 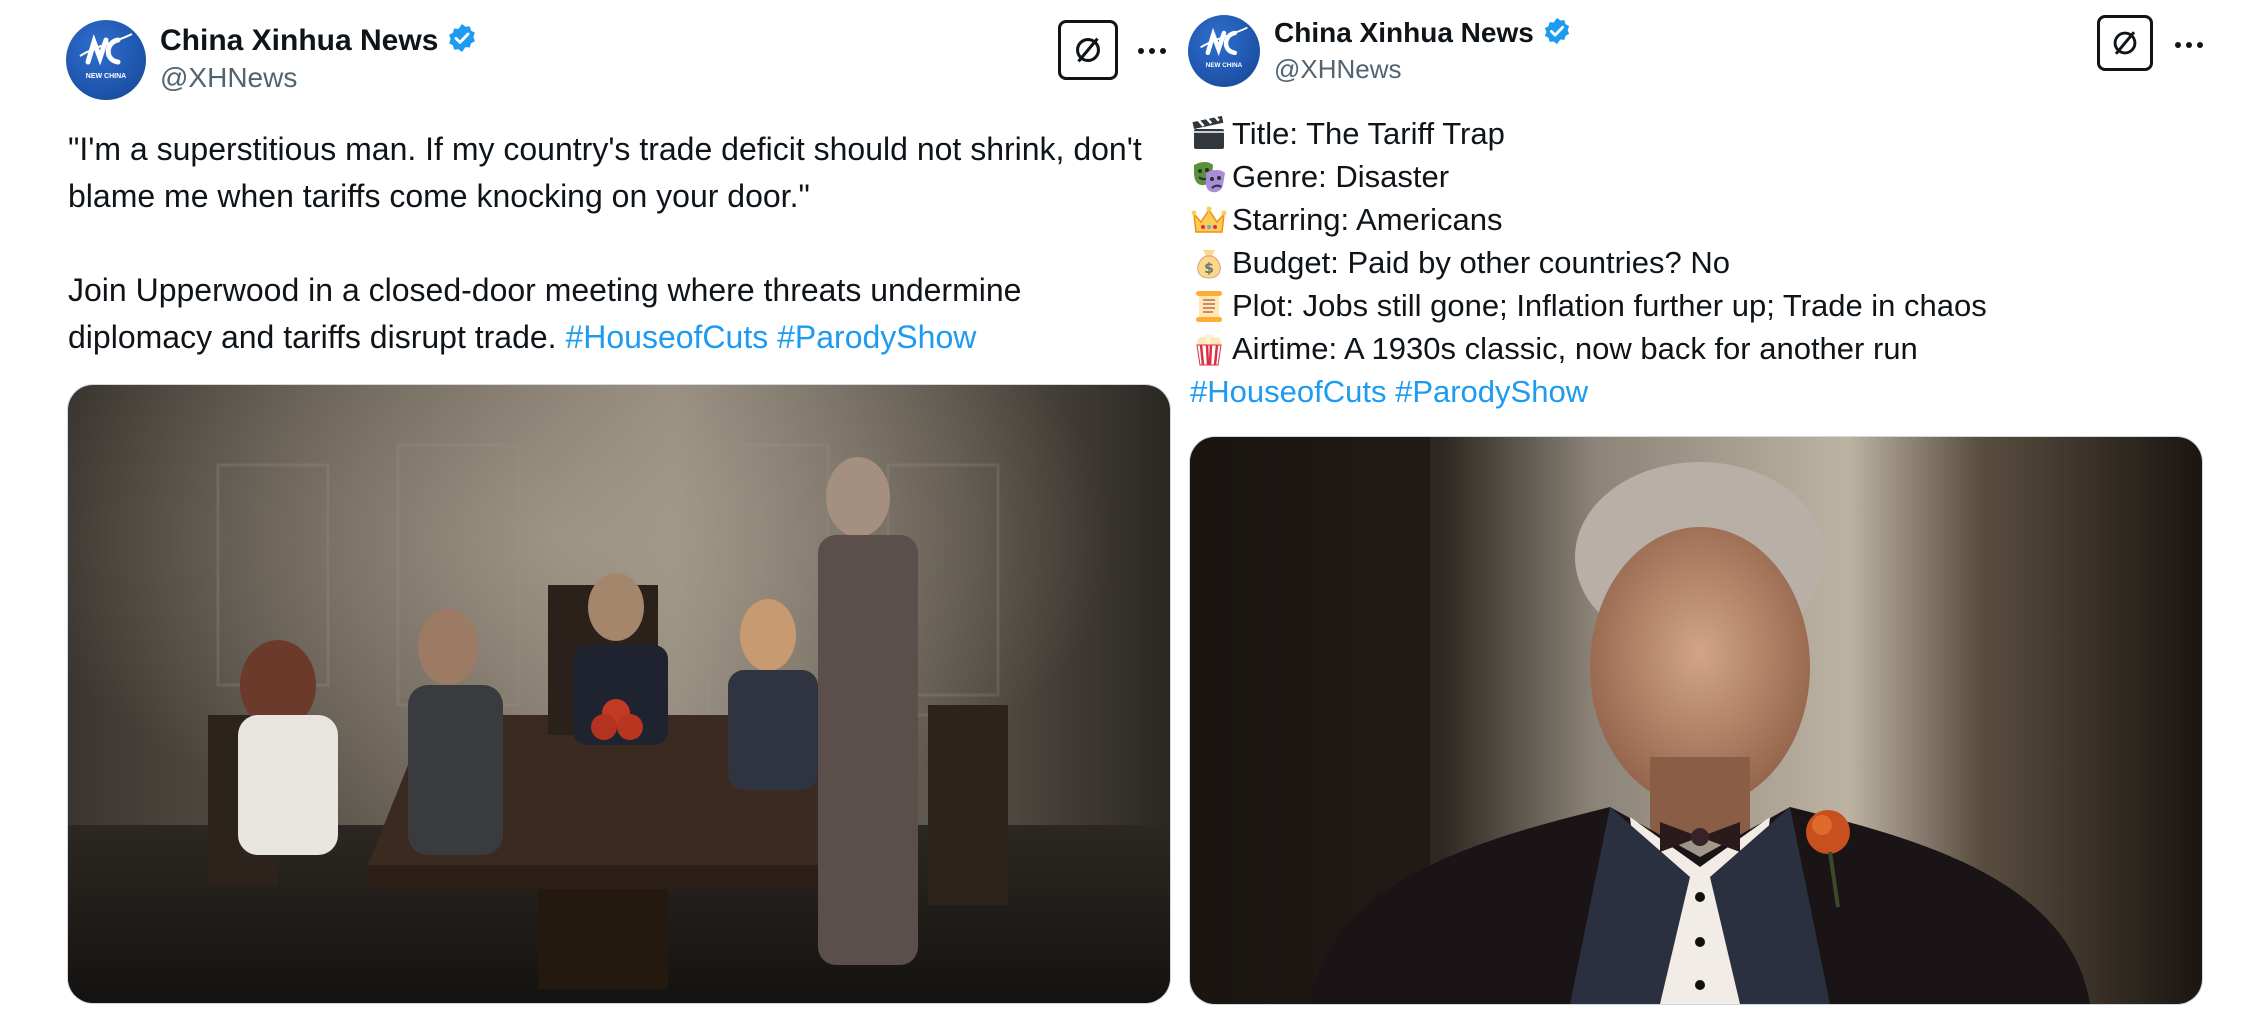 What do you see at coordinates (1367, 219) in the screenshot?
I see `line-text: Starring: Americans` at bounding box center [1367, 219].